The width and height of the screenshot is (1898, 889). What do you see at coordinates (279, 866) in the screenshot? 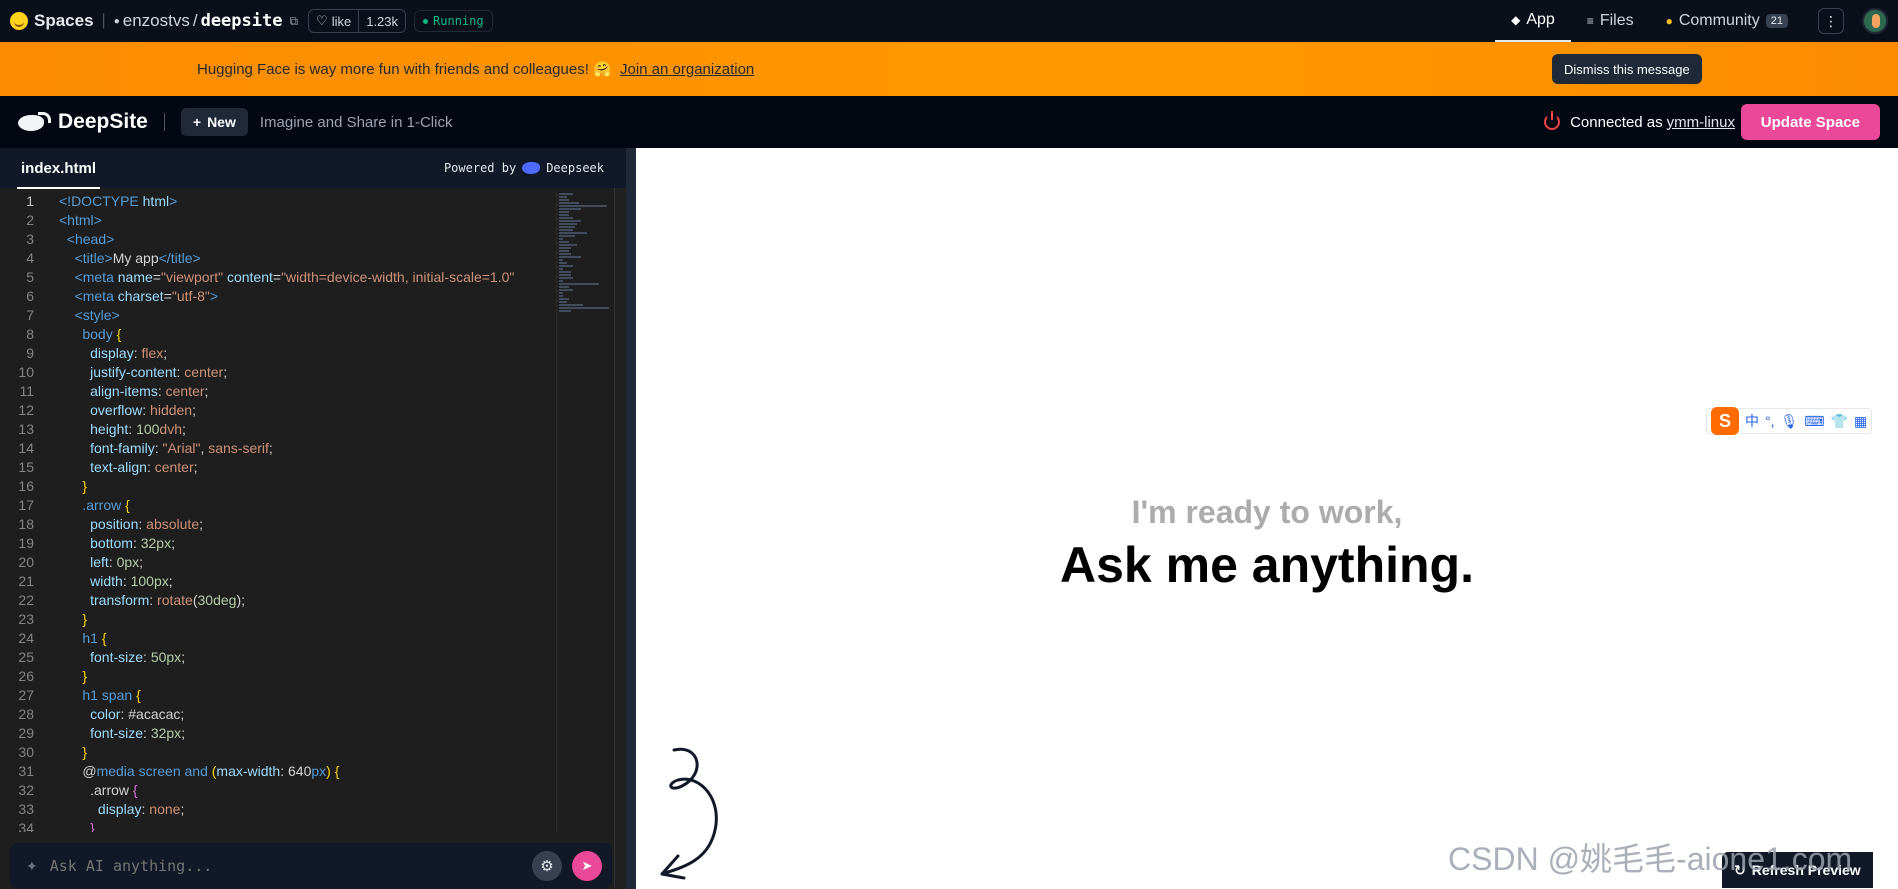
I see `ask-ai-input` at bounding box center [279, 866].